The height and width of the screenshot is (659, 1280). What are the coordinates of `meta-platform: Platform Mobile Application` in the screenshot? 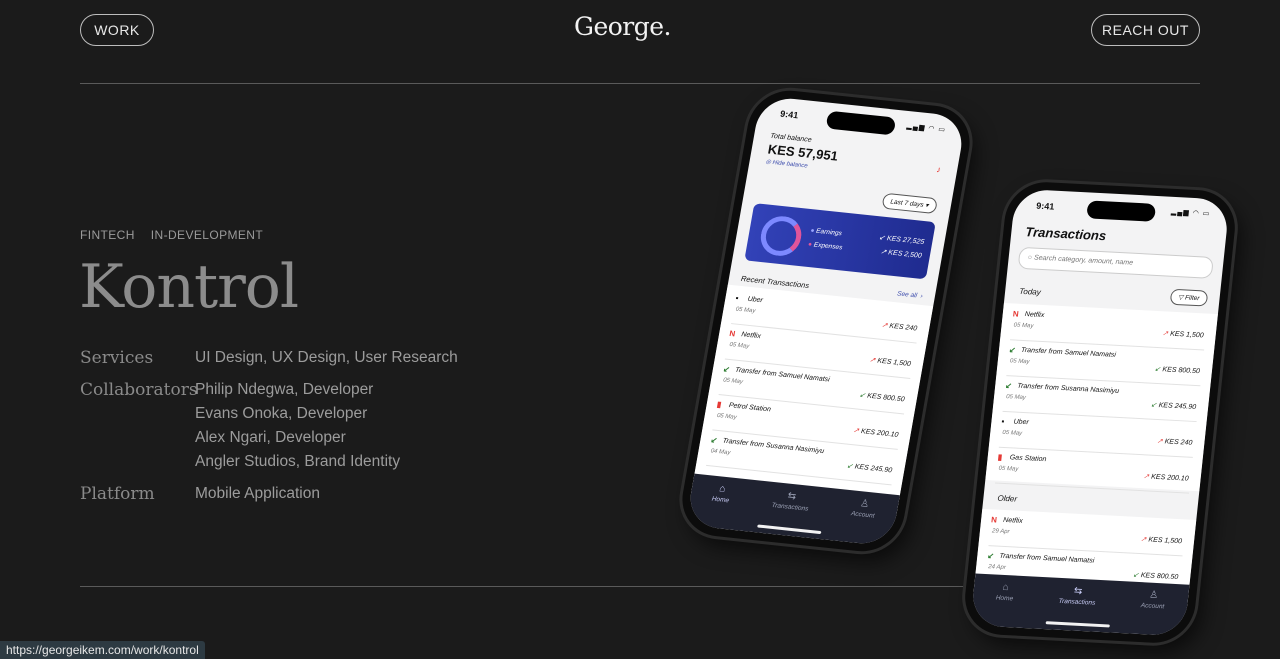 It's located at (269, 494).